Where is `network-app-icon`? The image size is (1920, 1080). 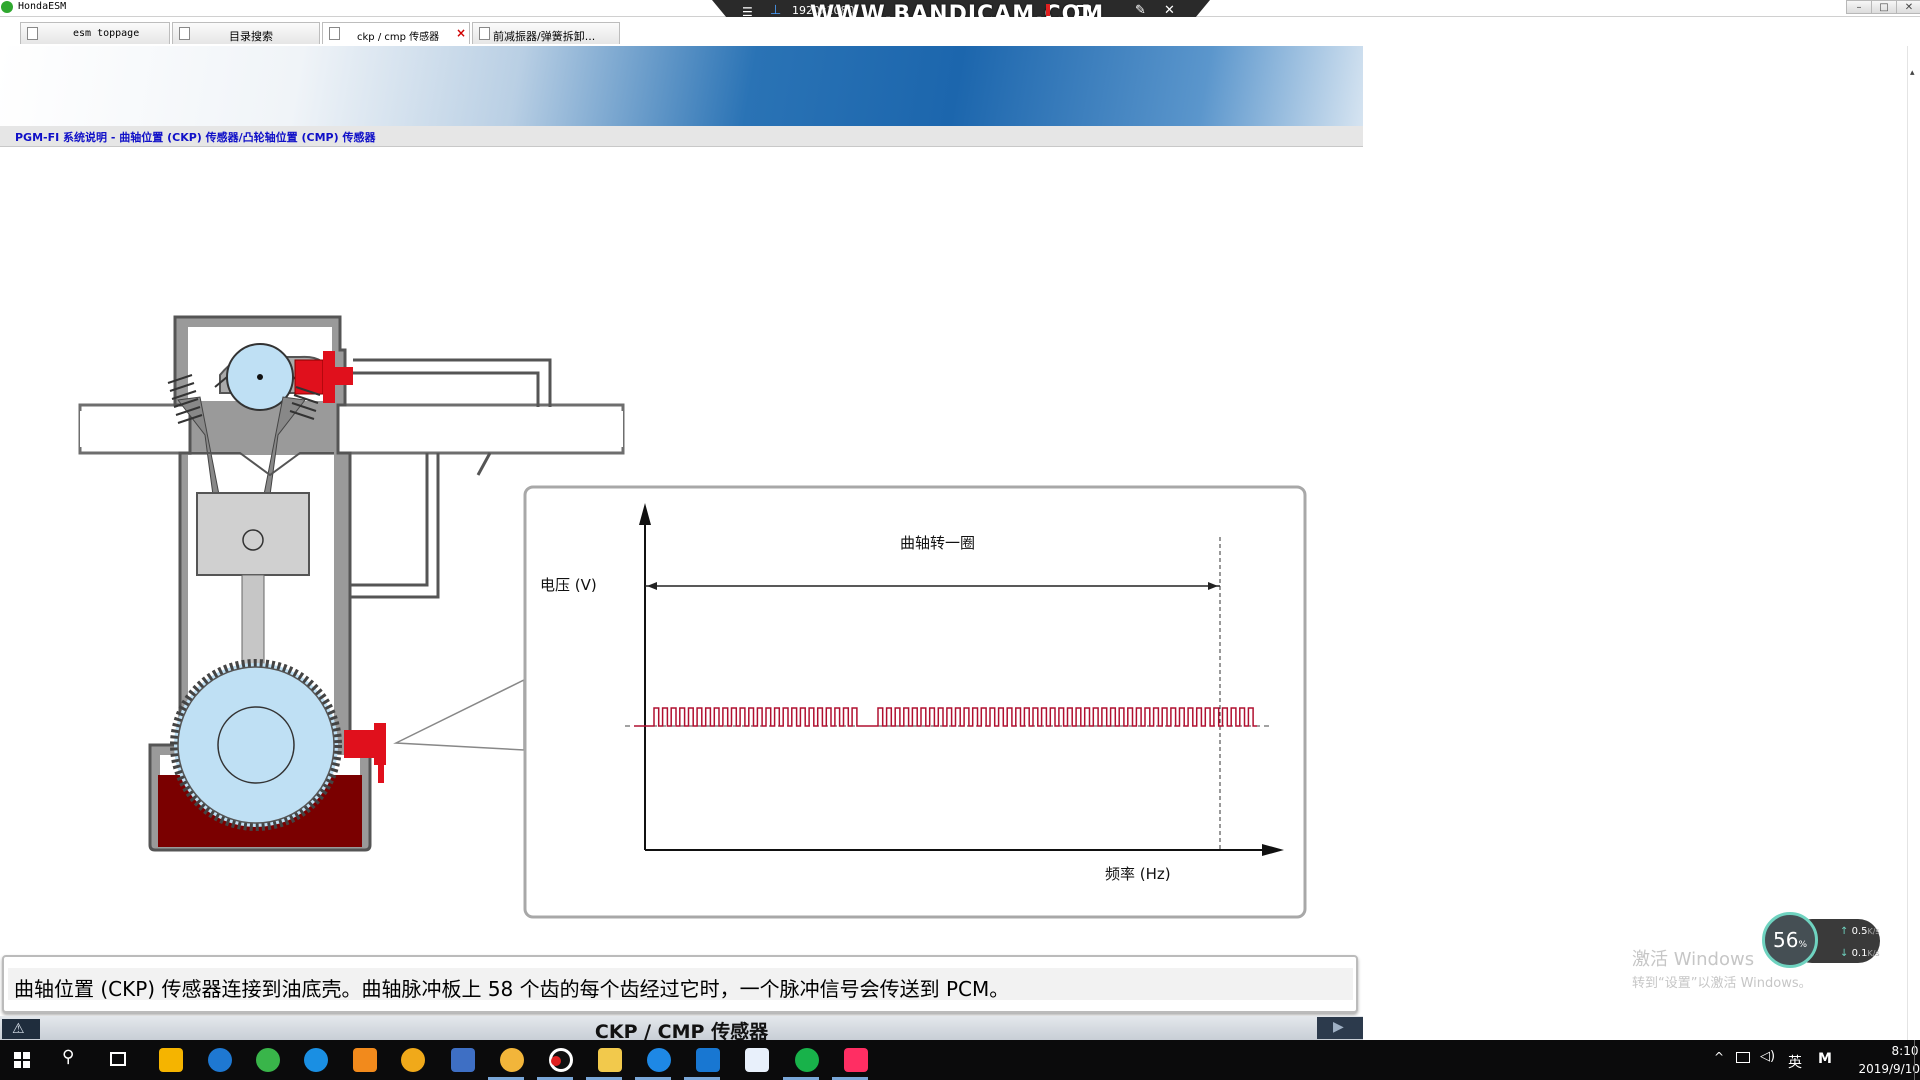 network-app-icon is located at coordinates (757, 1060).